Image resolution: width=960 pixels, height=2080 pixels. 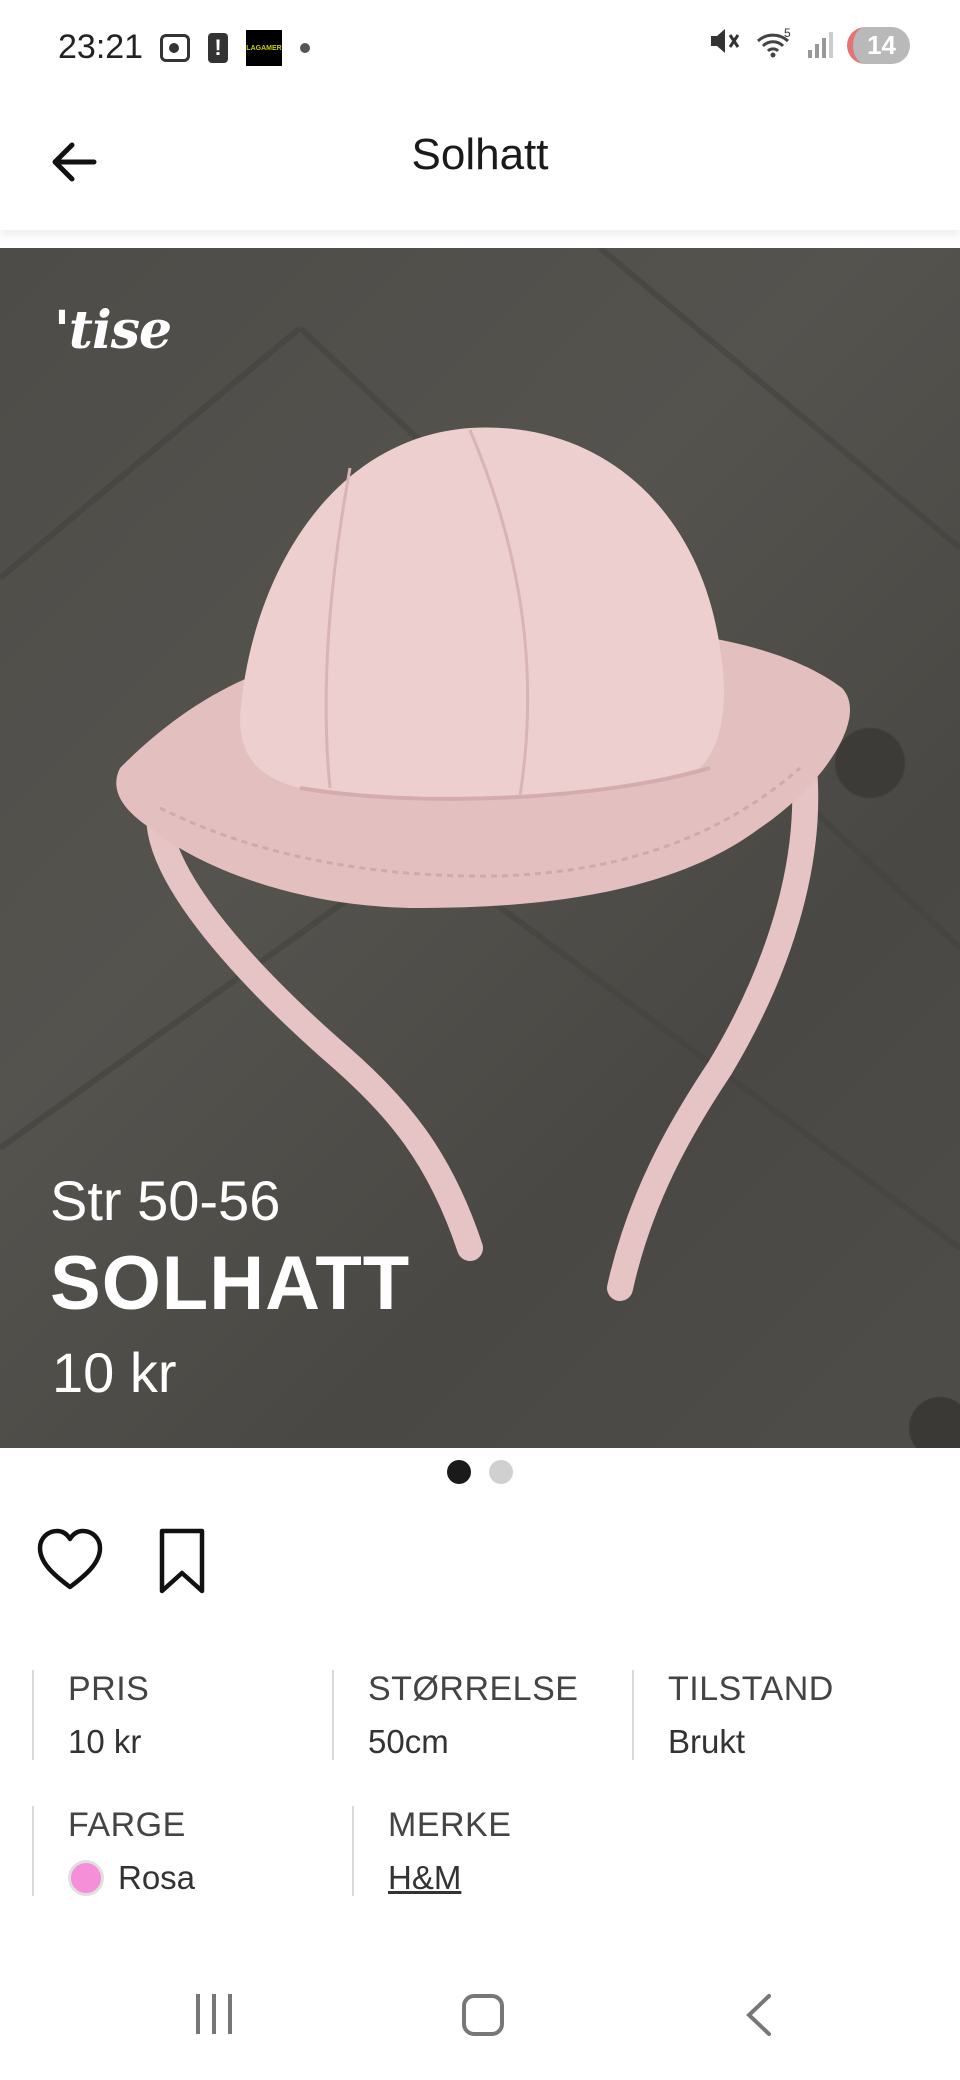 I want to click on color-swatch, so click(x=86, y=1878).